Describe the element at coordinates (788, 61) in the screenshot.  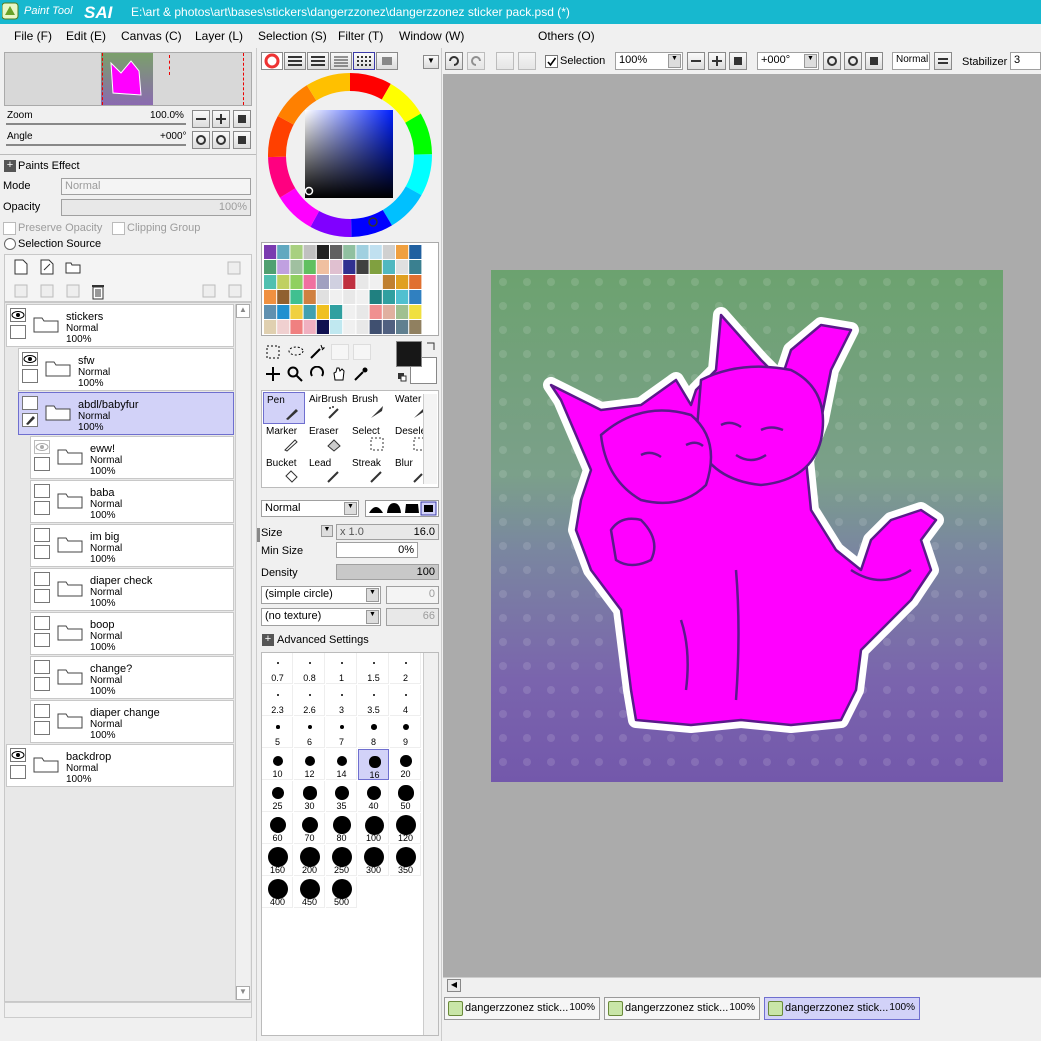
I see `angle-select: +000° ▼` at that location.